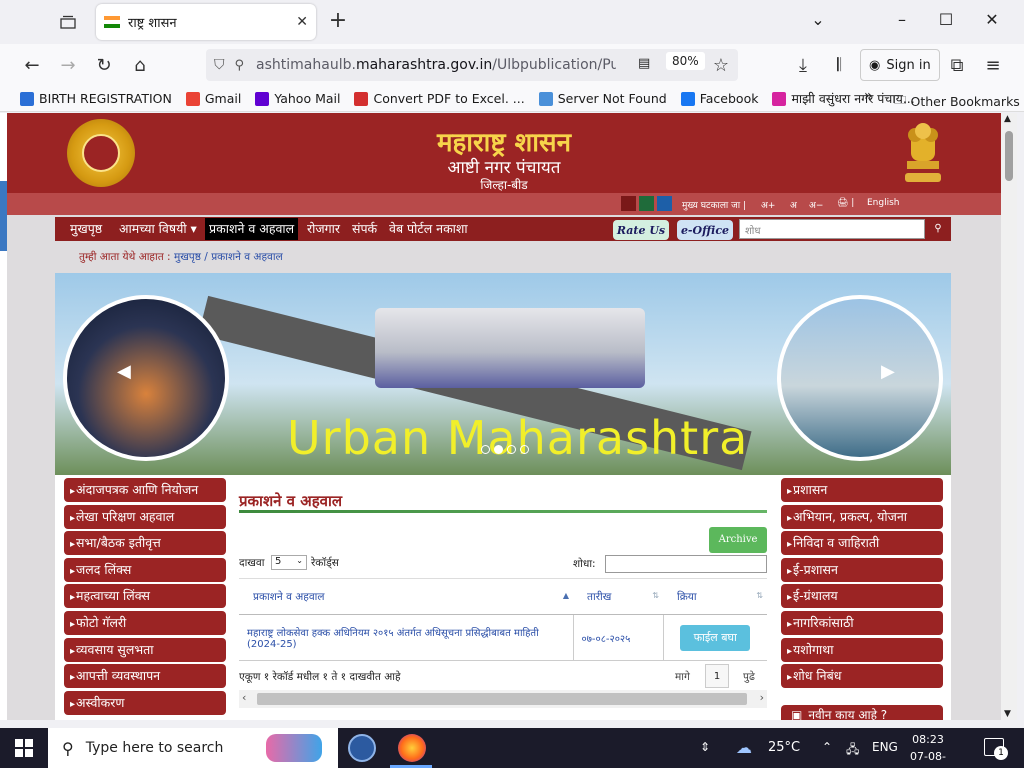  What do you see at coordinates (827, 747) in the screenshot?
I see `tray-chevron-icon: ⌃` at bounding box center [827, 747].